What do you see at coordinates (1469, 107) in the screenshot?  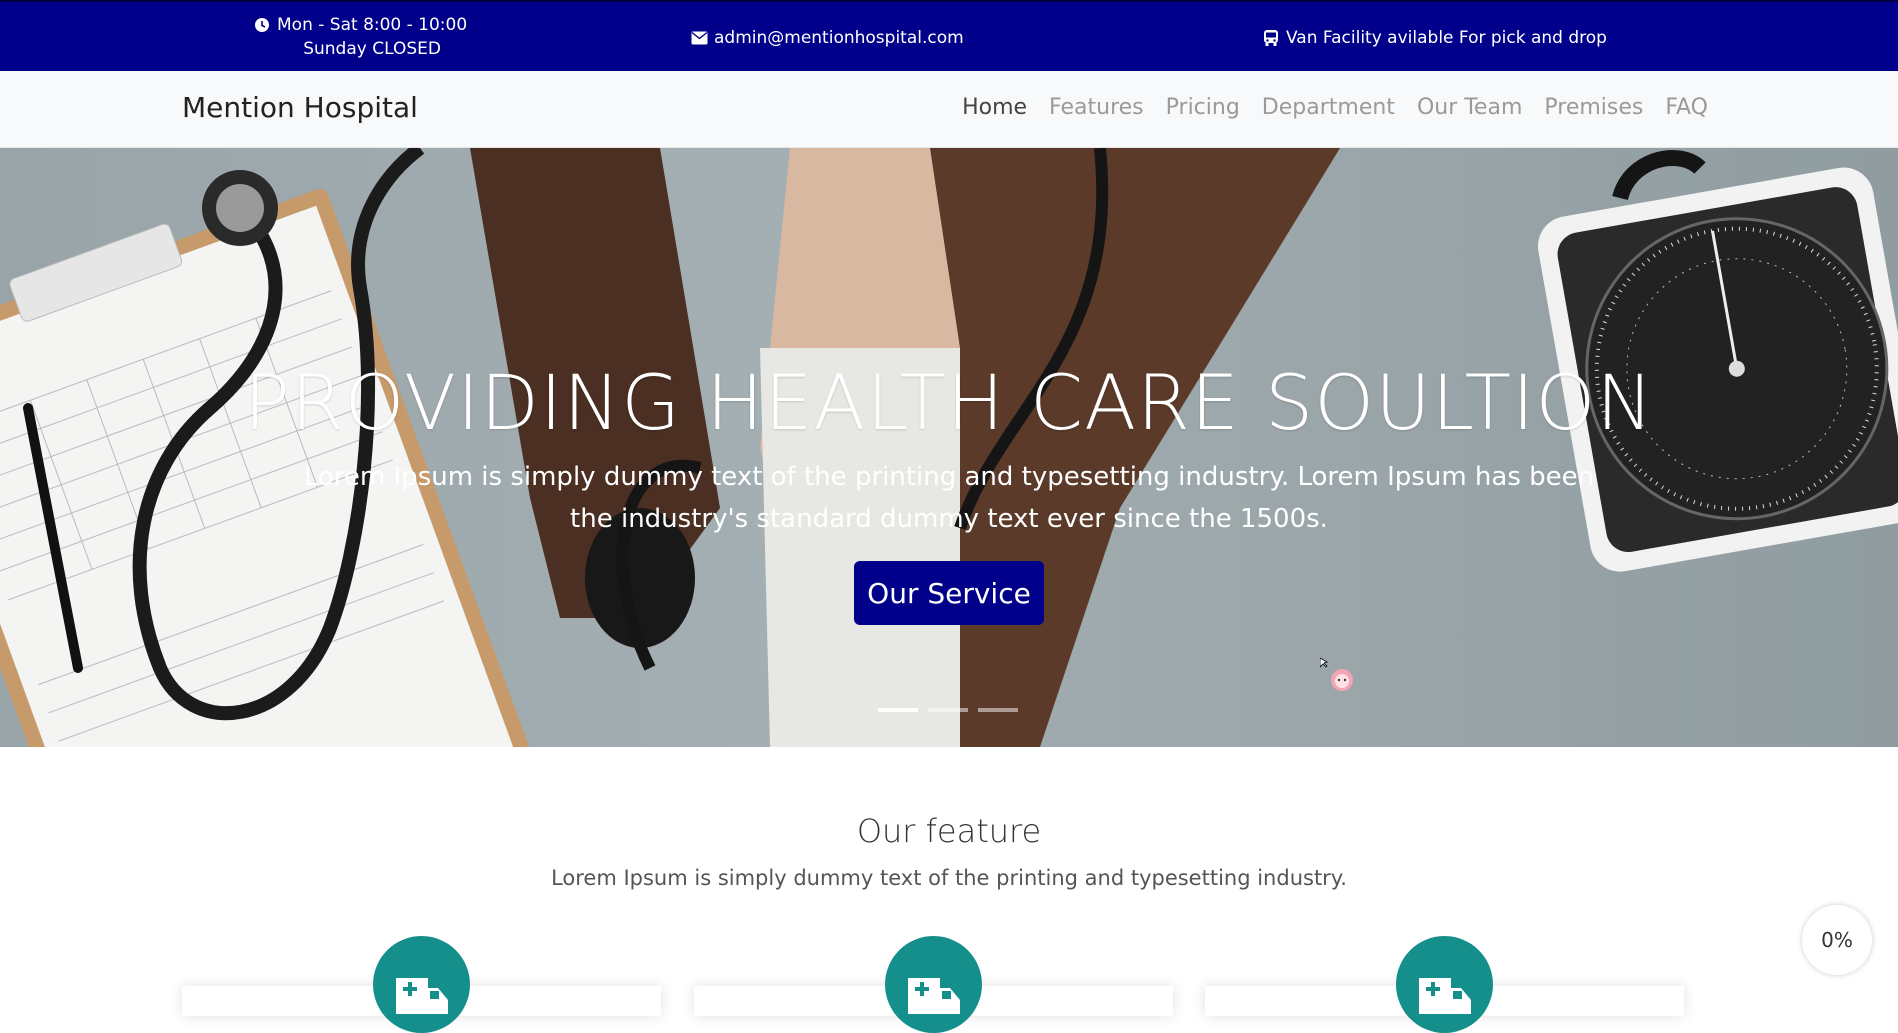 I see `nav-item-our-team: Our Team` at bounding box center [1469, 107].